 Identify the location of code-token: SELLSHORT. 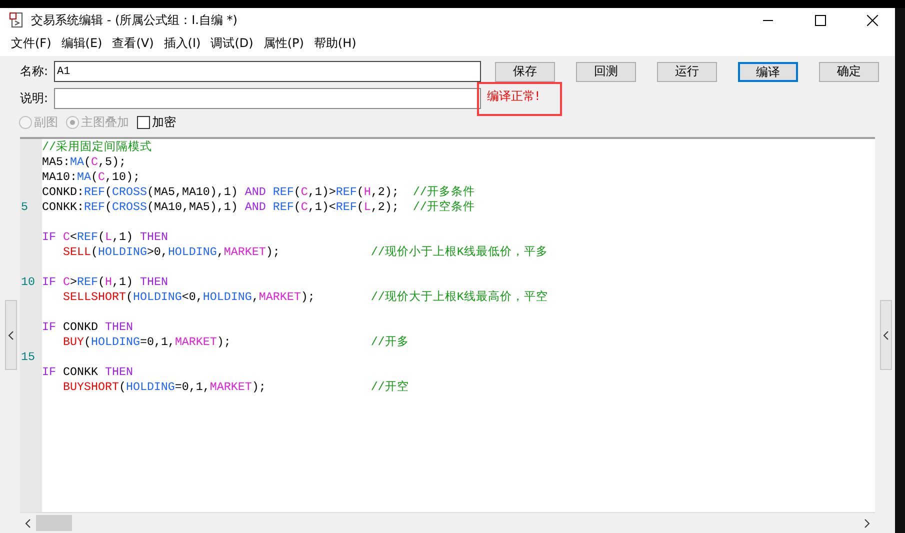
(94, 297).